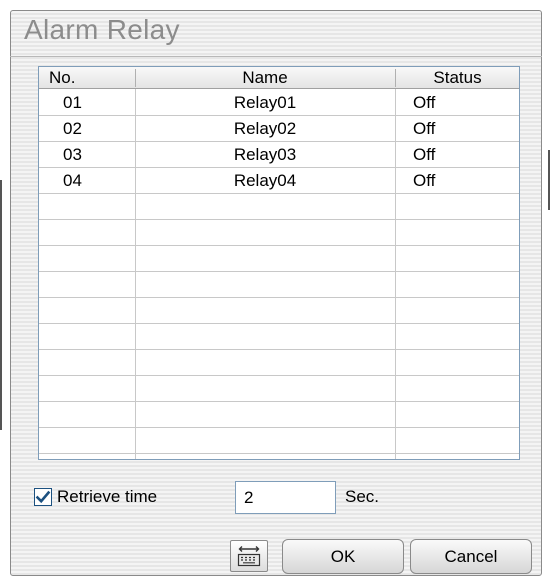 The image size is (552, 578). I want to click on keyboard-icon, so click(249, 556).